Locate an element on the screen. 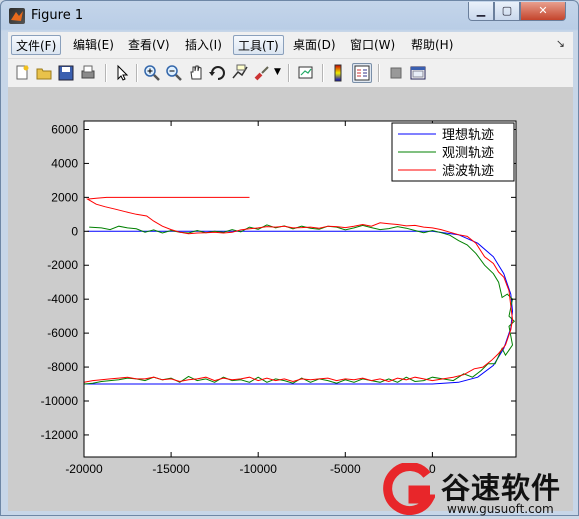 This screenshot has height=519, width=579. rotate-3d-icon is located at coordinates (218, 73).